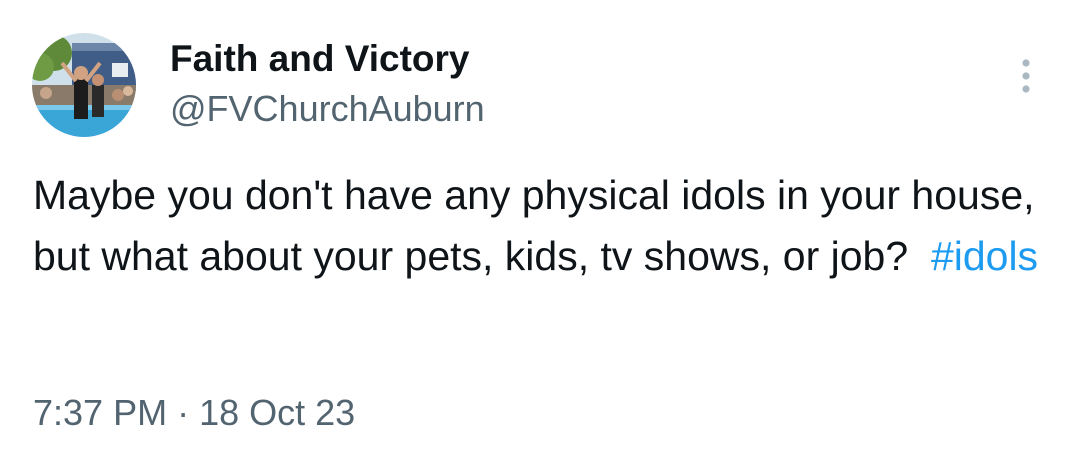 The image size is (1080, 471). I want to click on author-handle: @FVChurchAuburn, so click(327, 109).